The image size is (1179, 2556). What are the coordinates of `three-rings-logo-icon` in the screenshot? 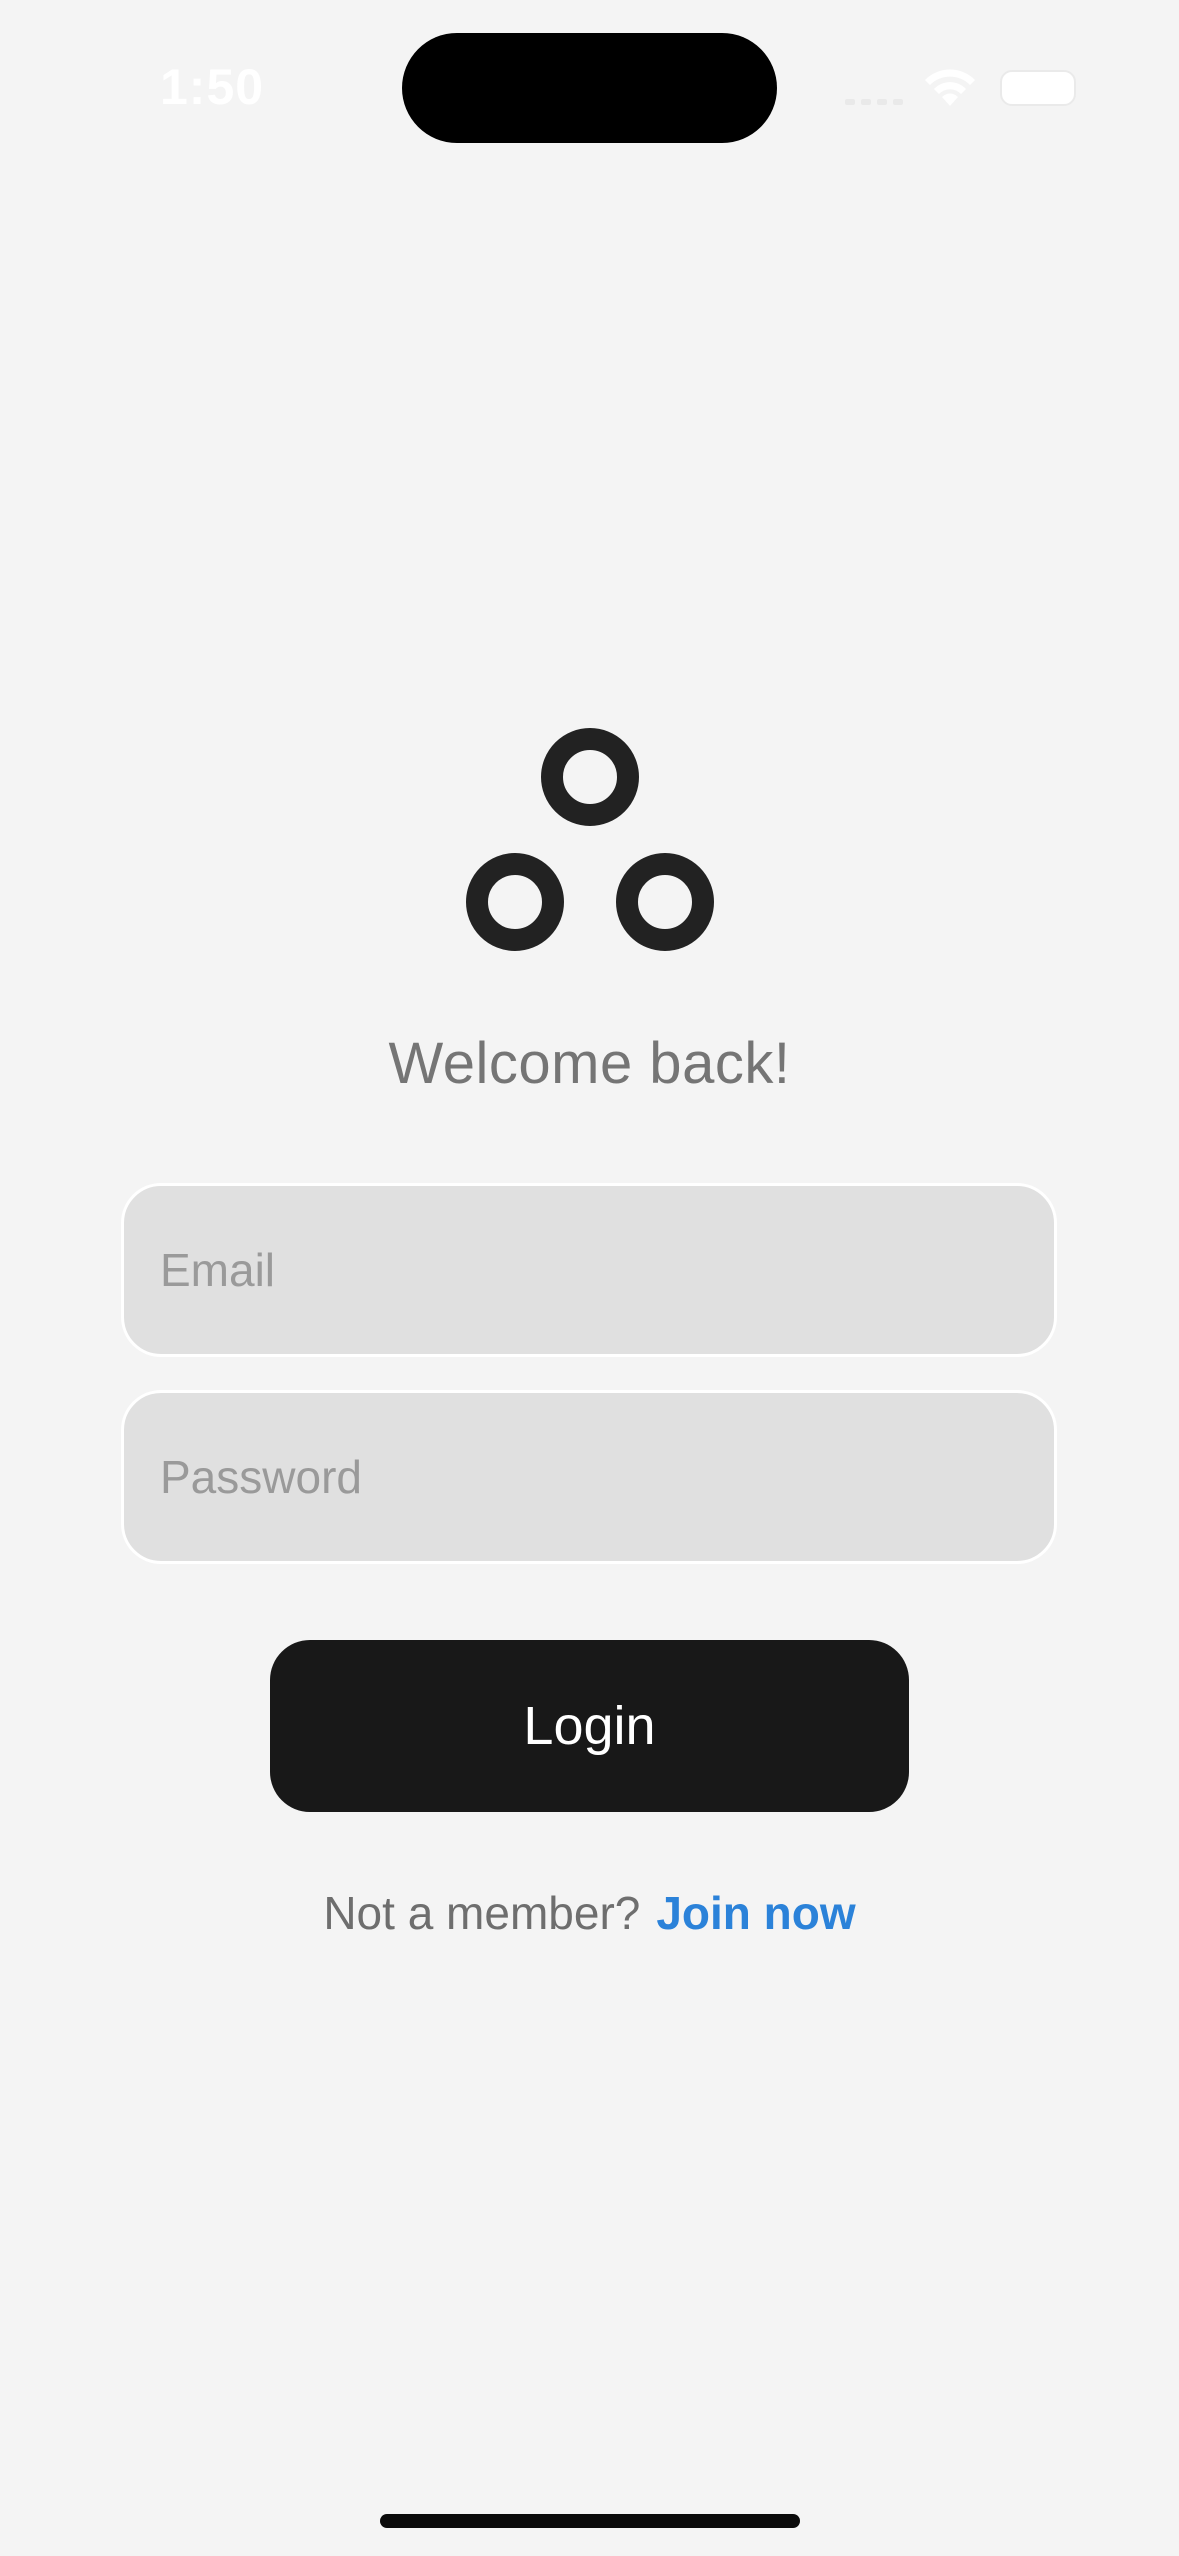 It's located at (590, 839).